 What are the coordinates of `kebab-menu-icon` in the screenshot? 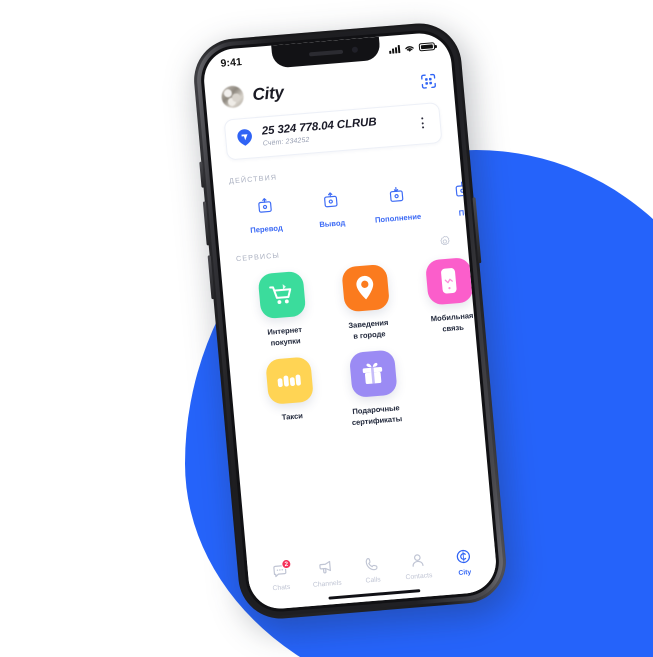 It's located at (423, 123).